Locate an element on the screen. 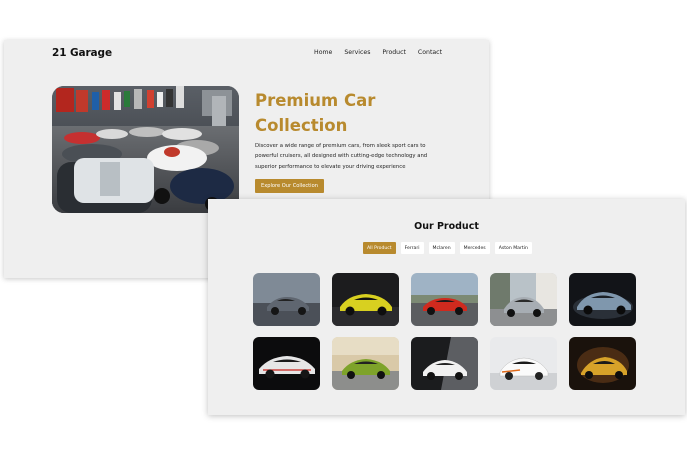 Image resolution: width=687 pixels, height=457 pixels. brand-logo: 21 Garage is located at coordinates (82, 53).